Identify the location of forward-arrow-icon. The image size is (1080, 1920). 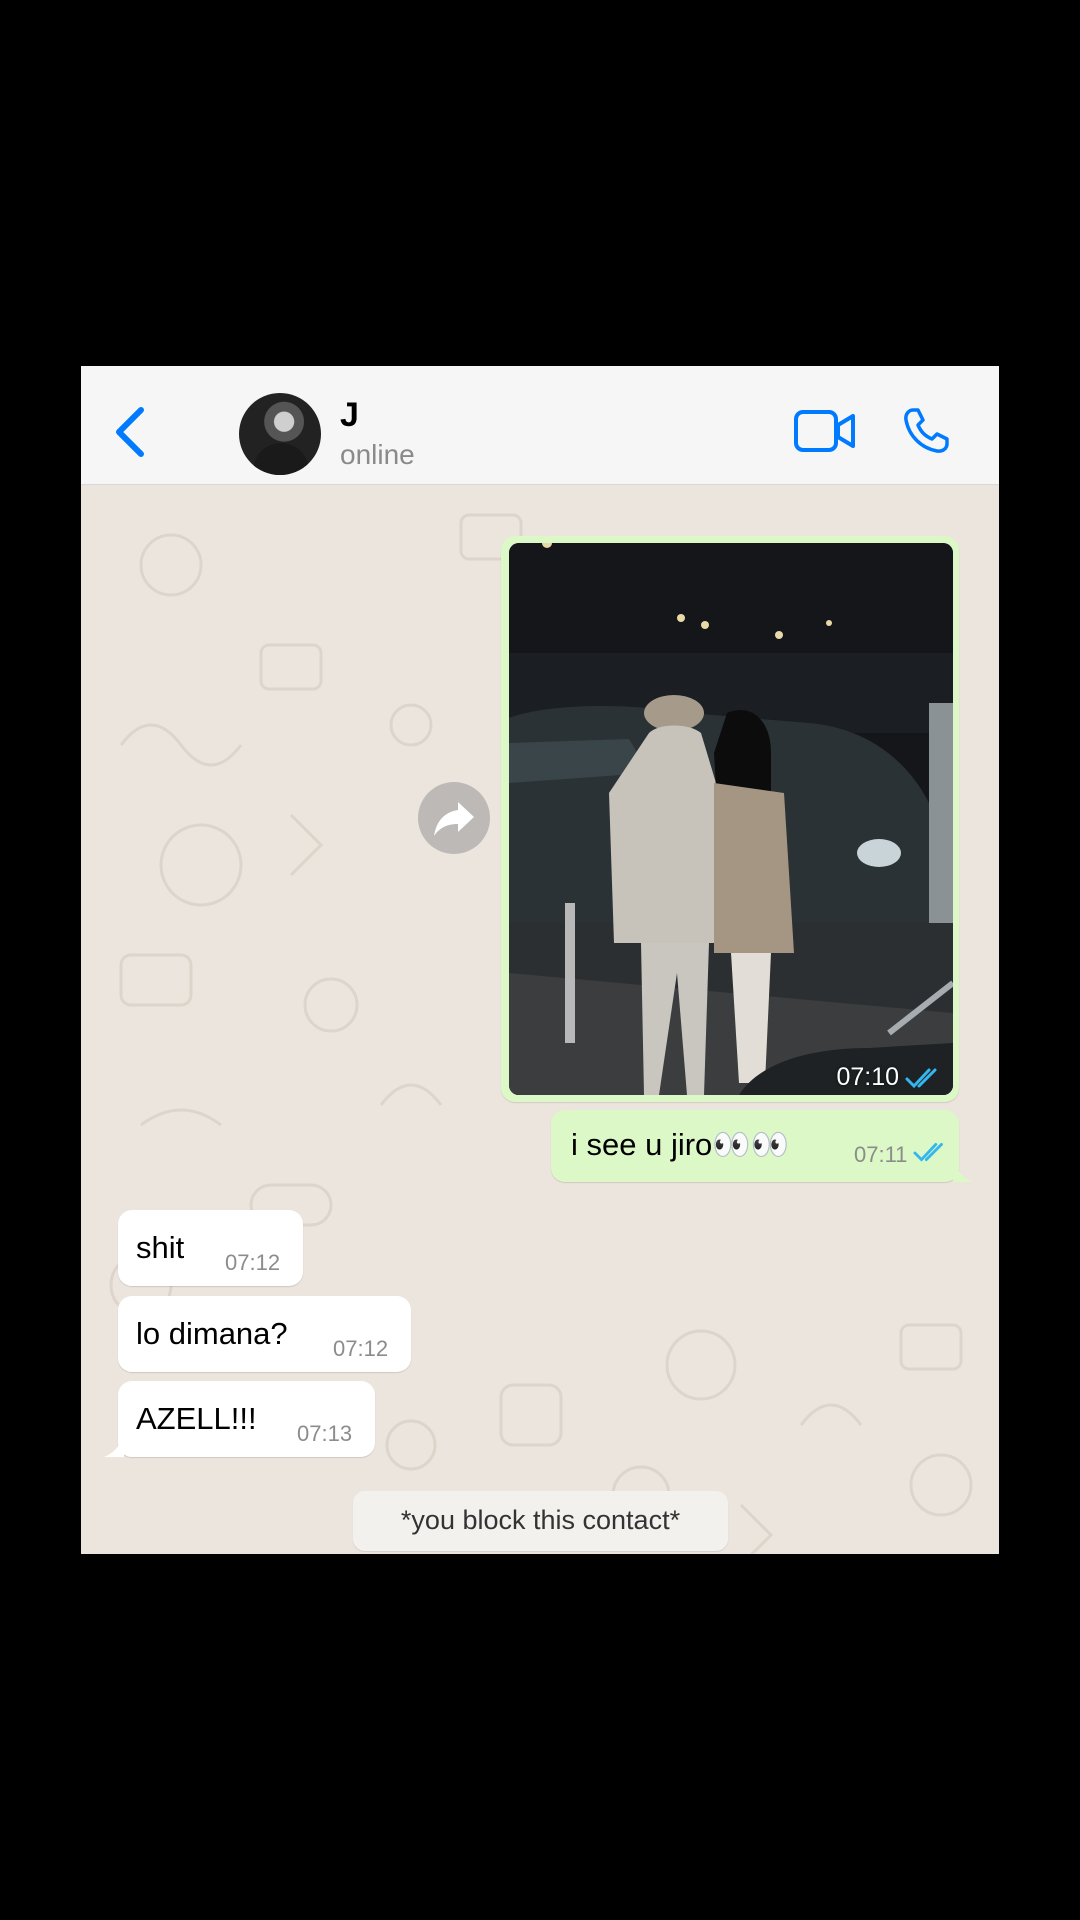
(454, 819).